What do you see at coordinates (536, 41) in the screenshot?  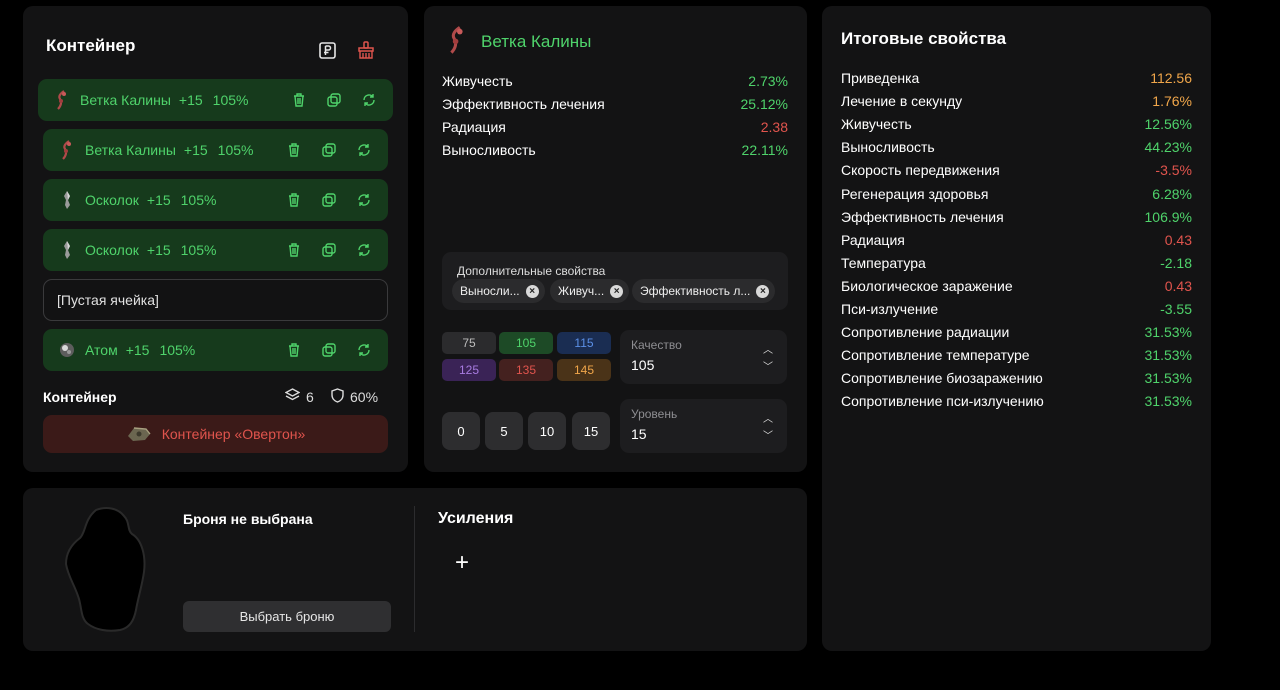 I see `detail-title: Ветка Калины` at bounding box center [536, 41].